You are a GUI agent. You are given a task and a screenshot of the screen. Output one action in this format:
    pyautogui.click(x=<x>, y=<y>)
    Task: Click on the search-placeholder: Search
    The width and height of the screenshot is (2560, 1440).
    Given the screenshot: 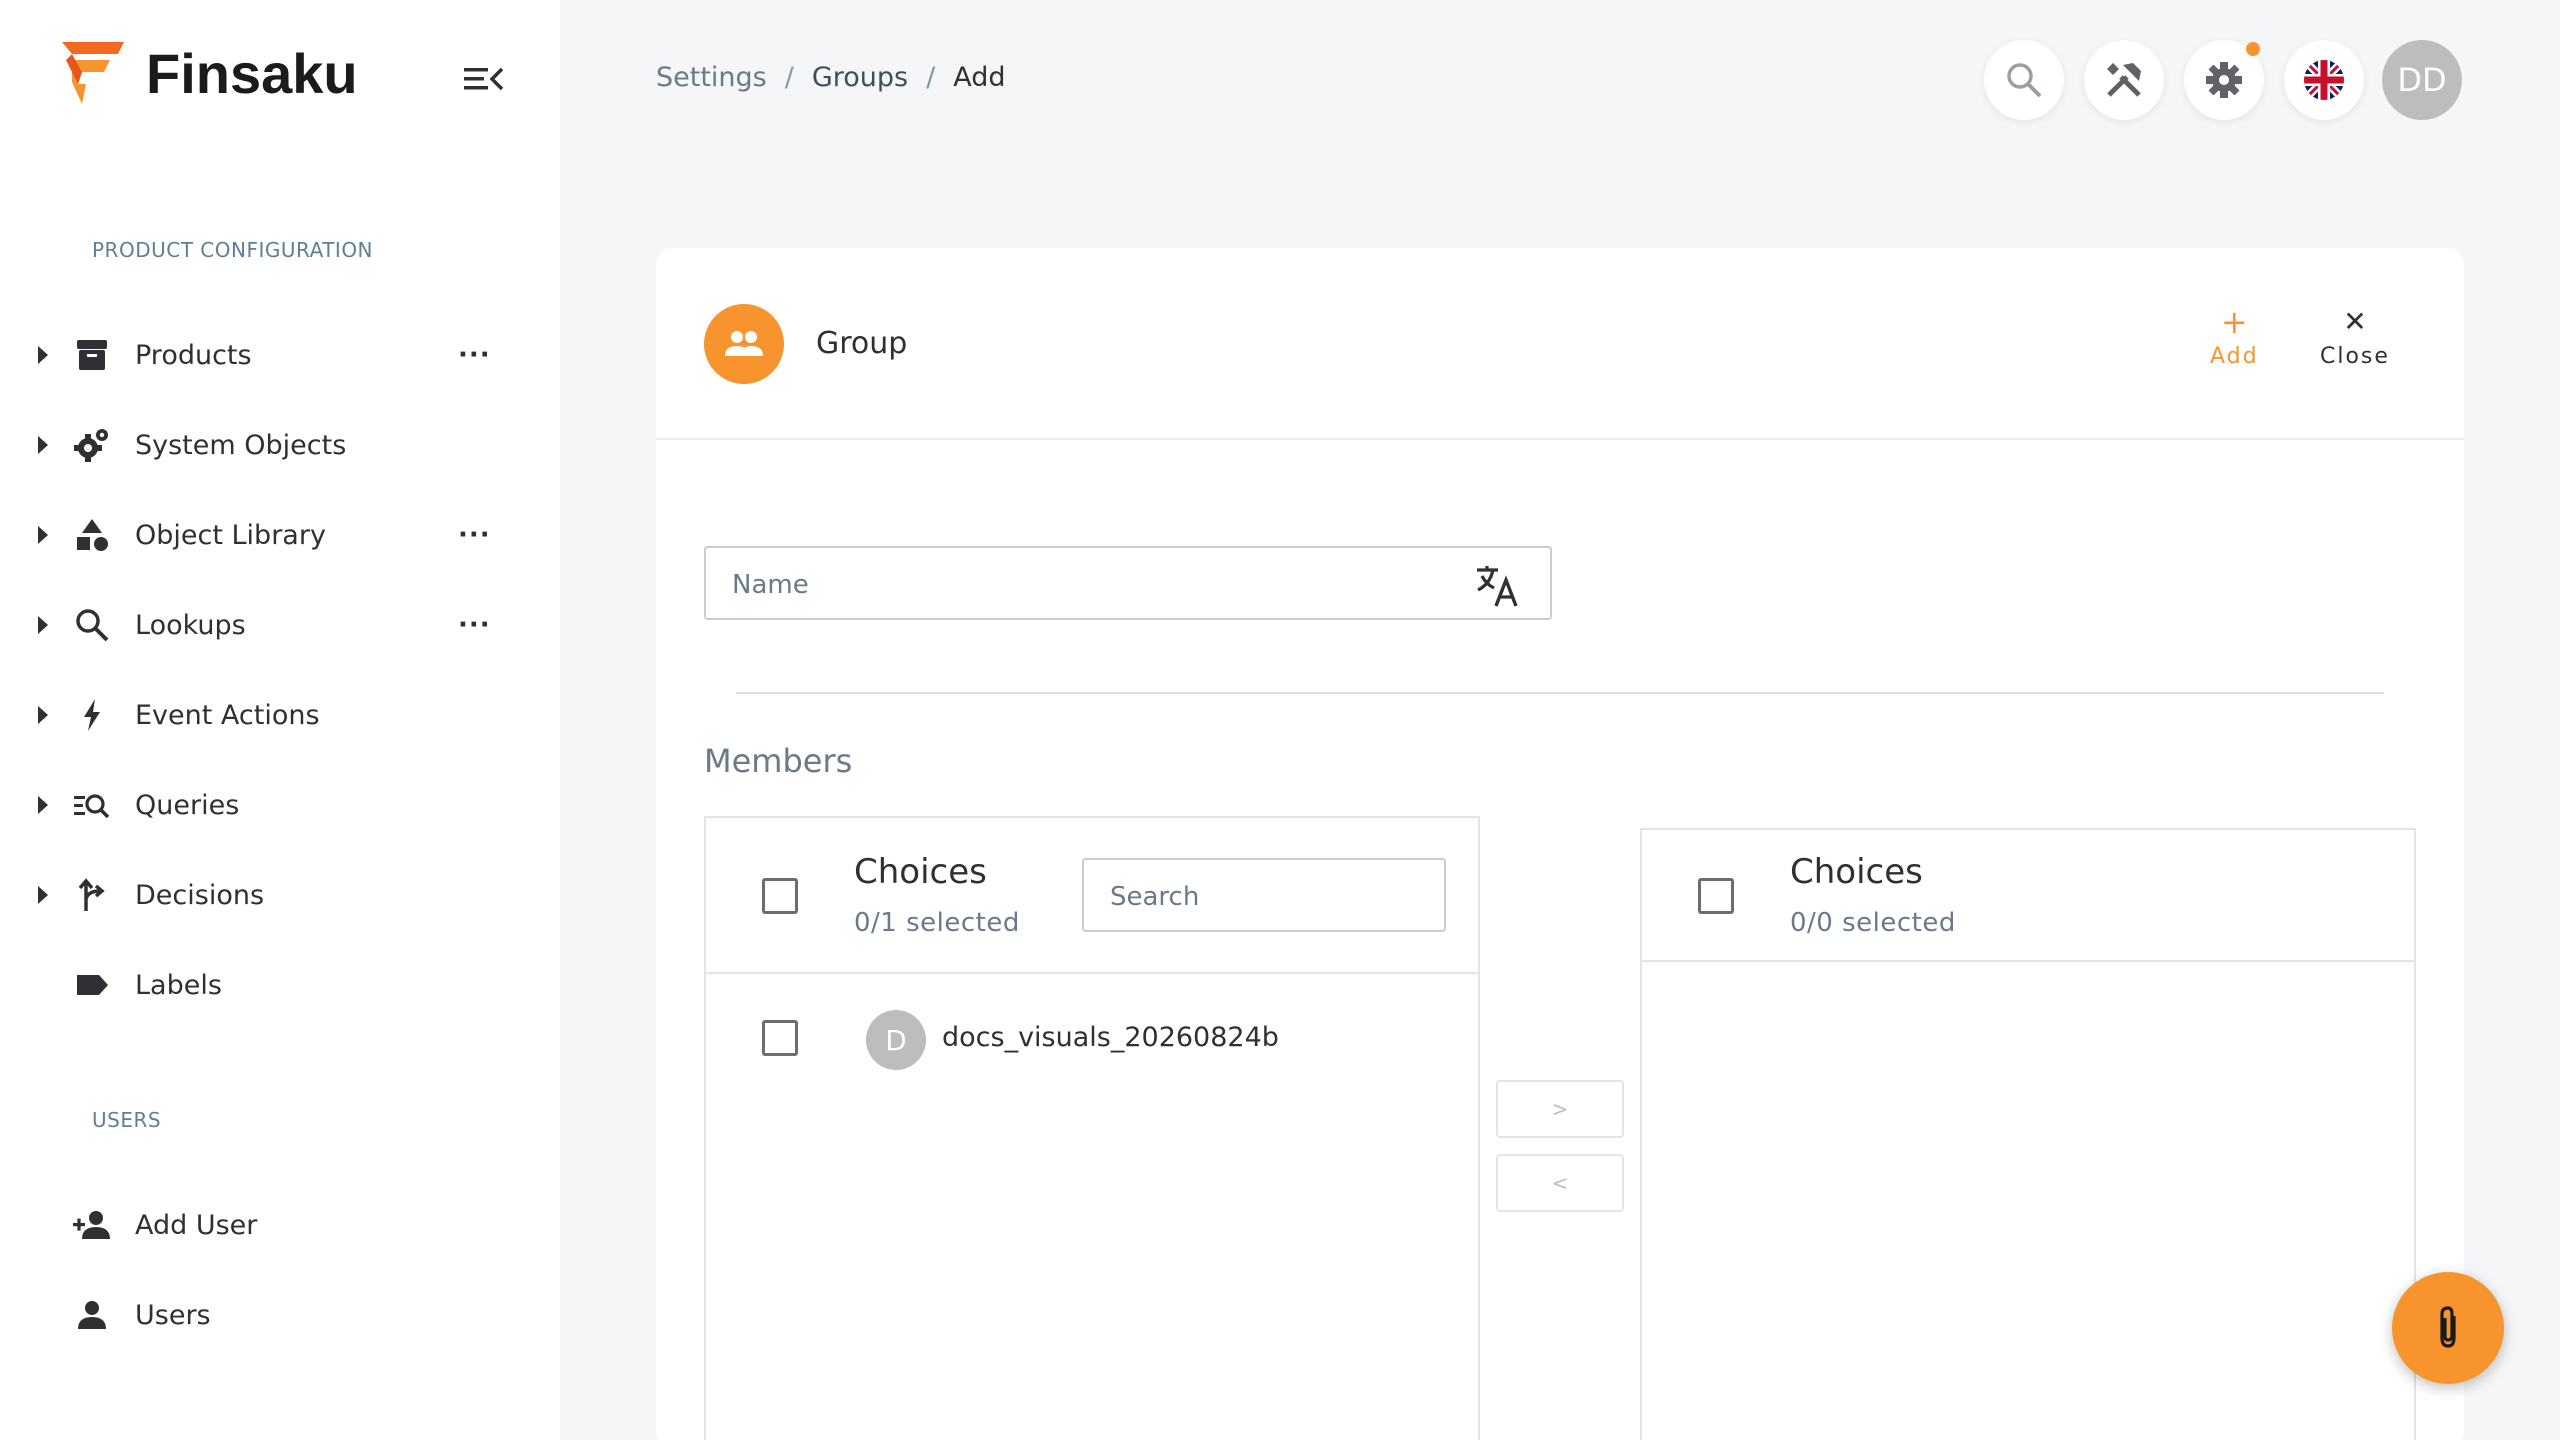 What is the action you would take?
    pyautogui.click(x=1155, y=897)
    